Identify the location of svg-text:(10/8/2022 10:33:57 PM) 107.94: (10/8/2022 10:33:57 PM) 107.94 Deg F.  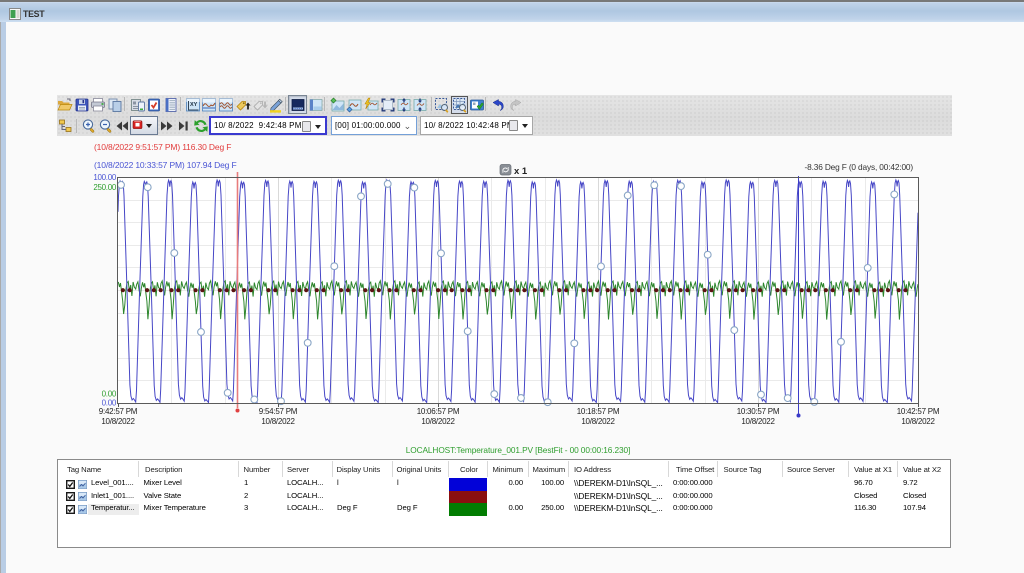
(165, 165).